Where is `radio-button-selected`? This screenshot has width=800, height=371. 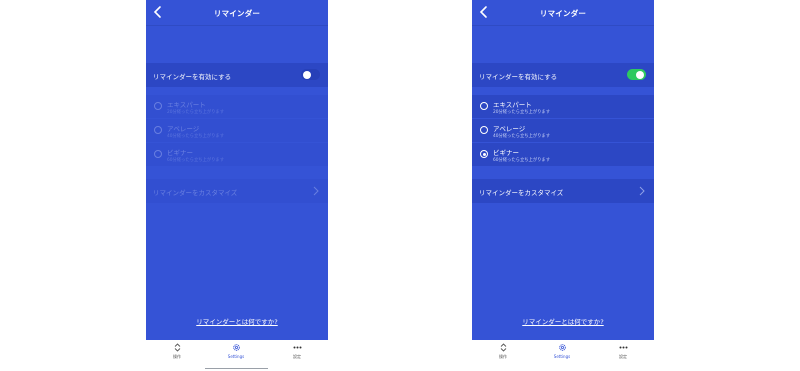 radio-button-selected is located at coordinates (484, 154).